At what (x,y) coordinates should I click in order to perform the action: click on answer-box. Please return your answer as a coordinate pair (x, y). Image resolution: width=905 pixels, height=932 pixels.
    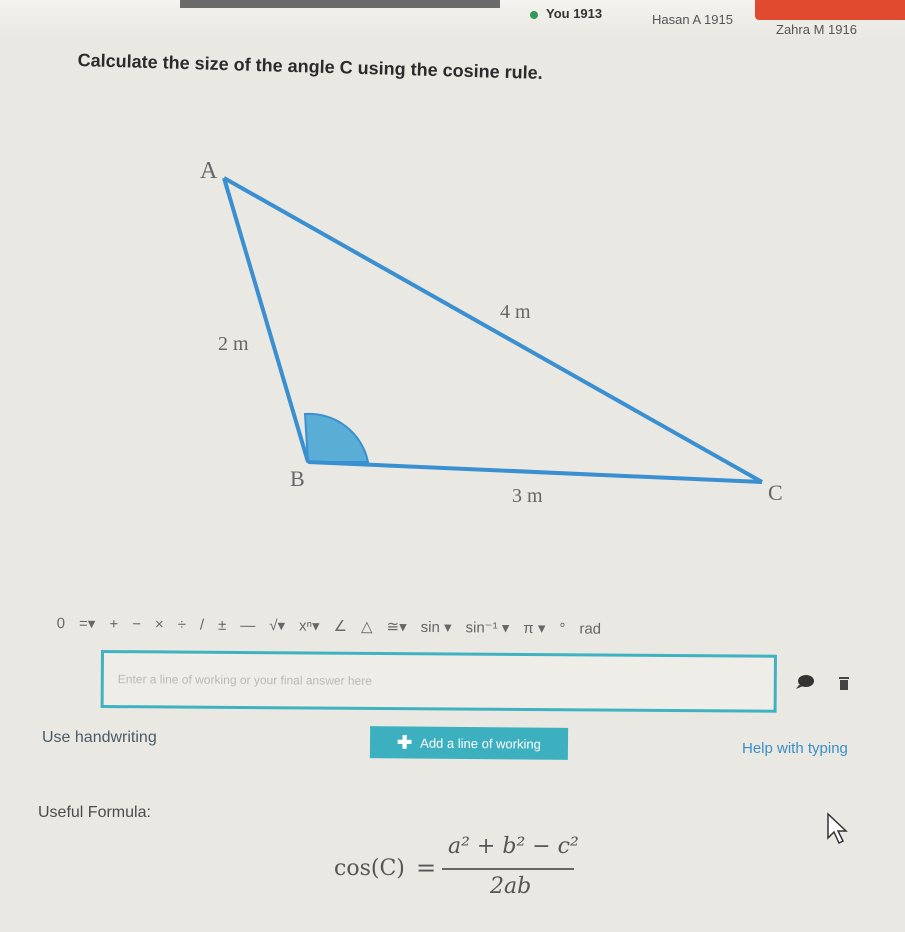
    Looking at the image, I should click on (438, 681).